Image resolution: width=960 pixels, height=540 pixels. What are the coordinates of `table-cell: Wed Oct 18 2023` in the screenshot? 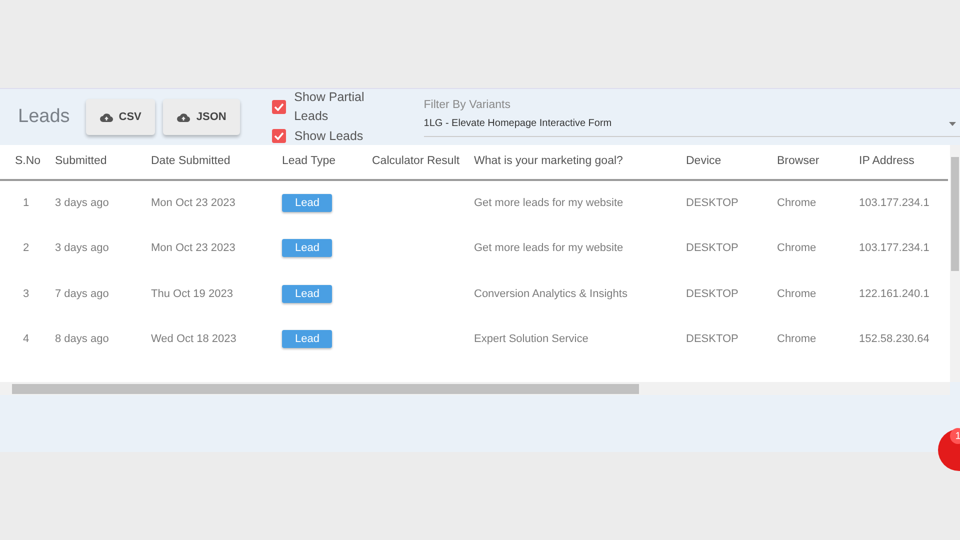 It's located at (216, 339).